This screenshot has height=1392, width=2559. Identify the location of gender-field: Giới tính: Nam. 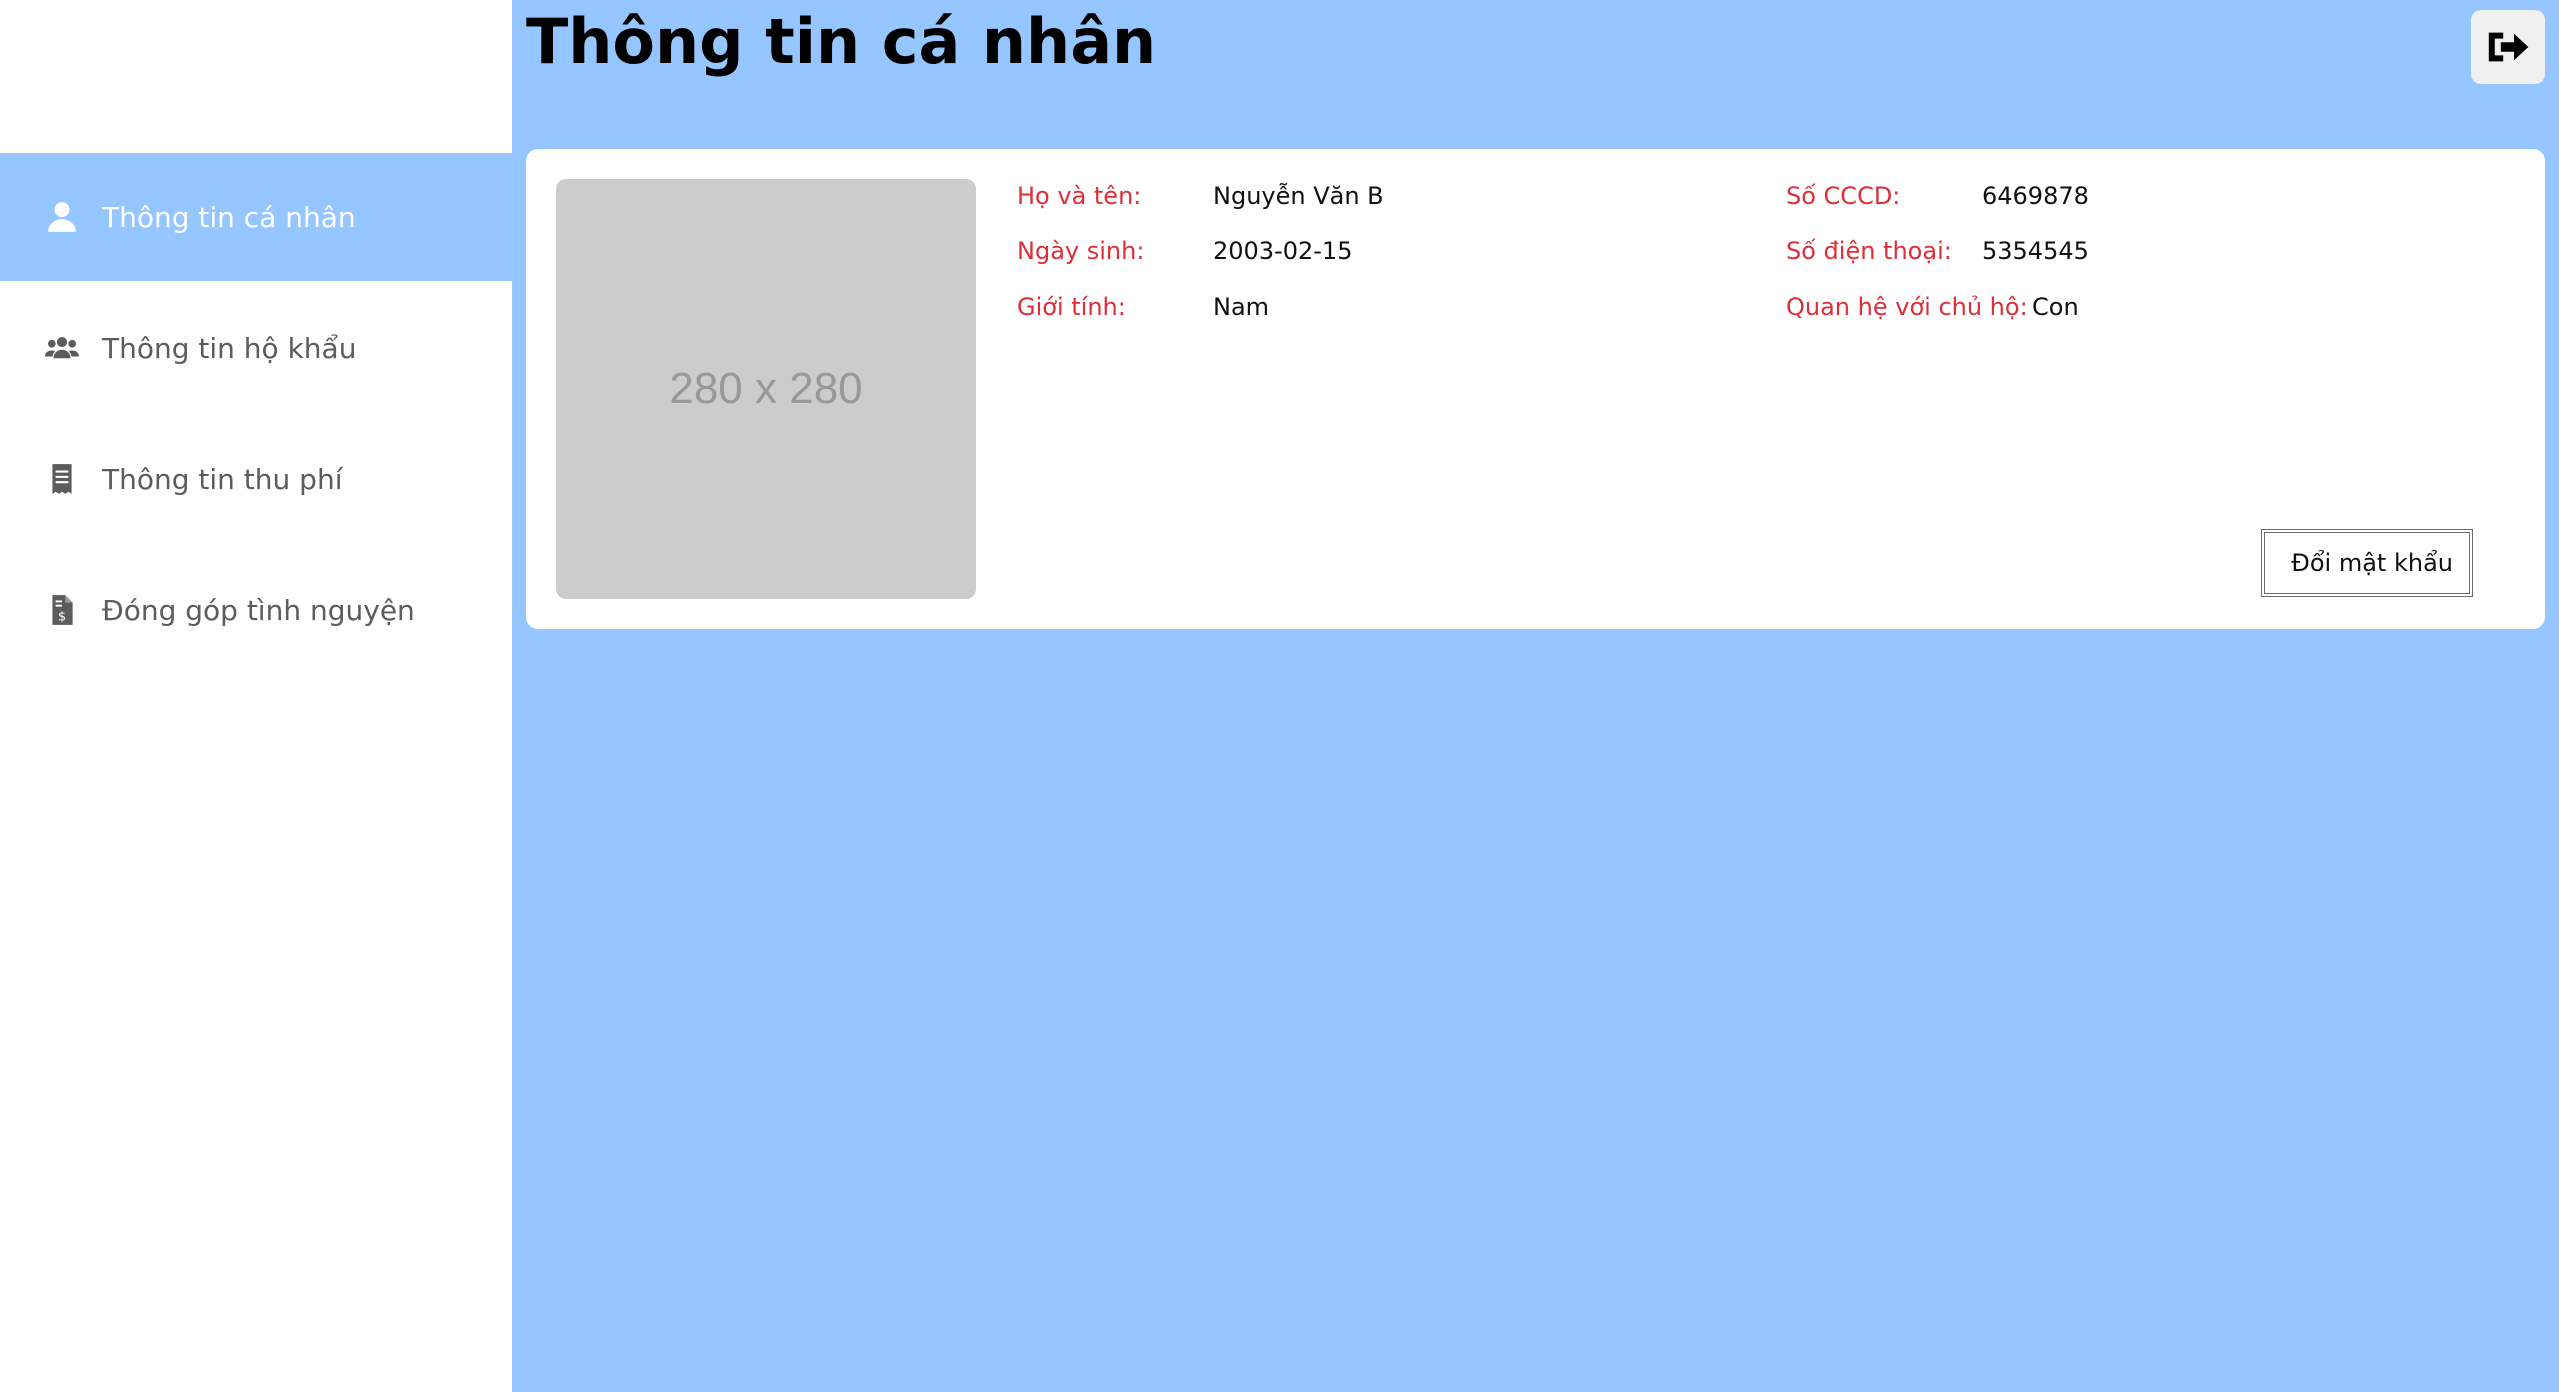
(1143, 307).